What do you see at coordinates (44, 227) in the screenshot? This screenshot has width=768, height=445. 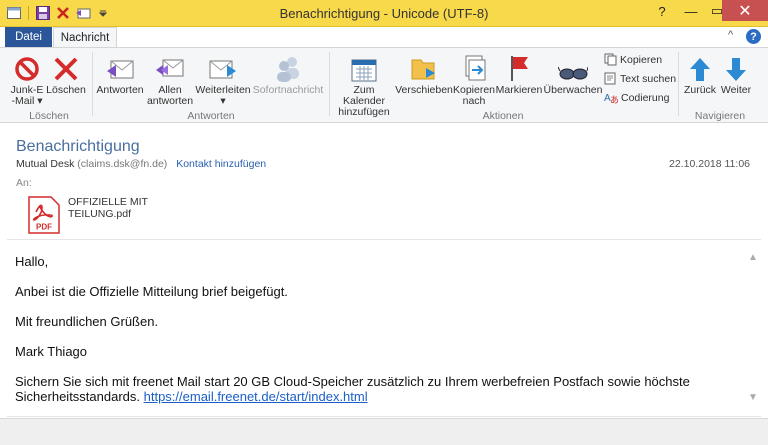 I see `pdf-badge-text: PDF` at bounding box center [44, 227].